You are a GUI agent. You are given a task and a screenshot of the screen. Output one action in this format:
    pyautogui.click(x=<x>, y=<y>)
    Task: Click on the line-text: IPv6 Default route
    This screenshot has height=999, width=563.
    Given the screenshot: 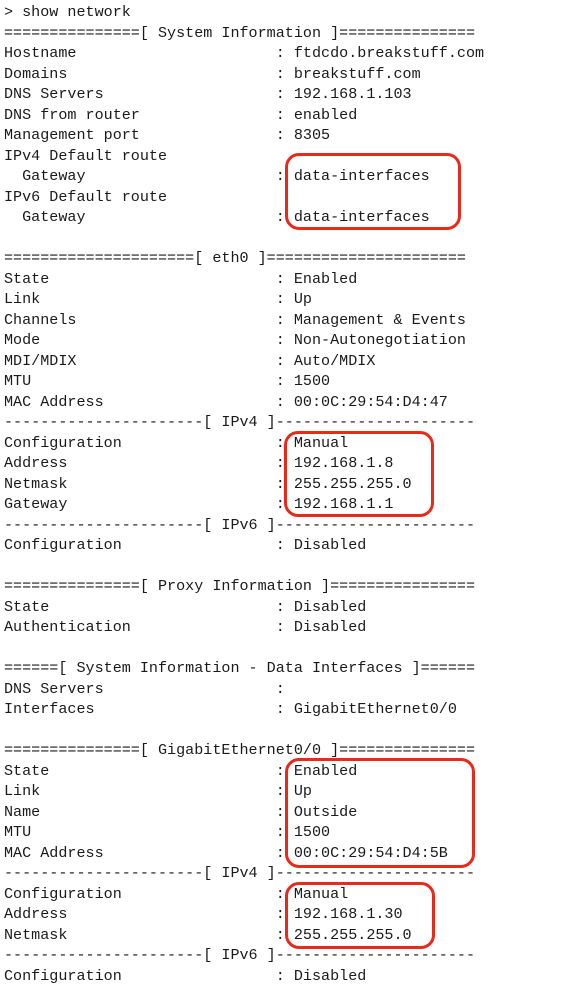 What is the action you would take?
    pyautogui.click(x=86, y=196)
    